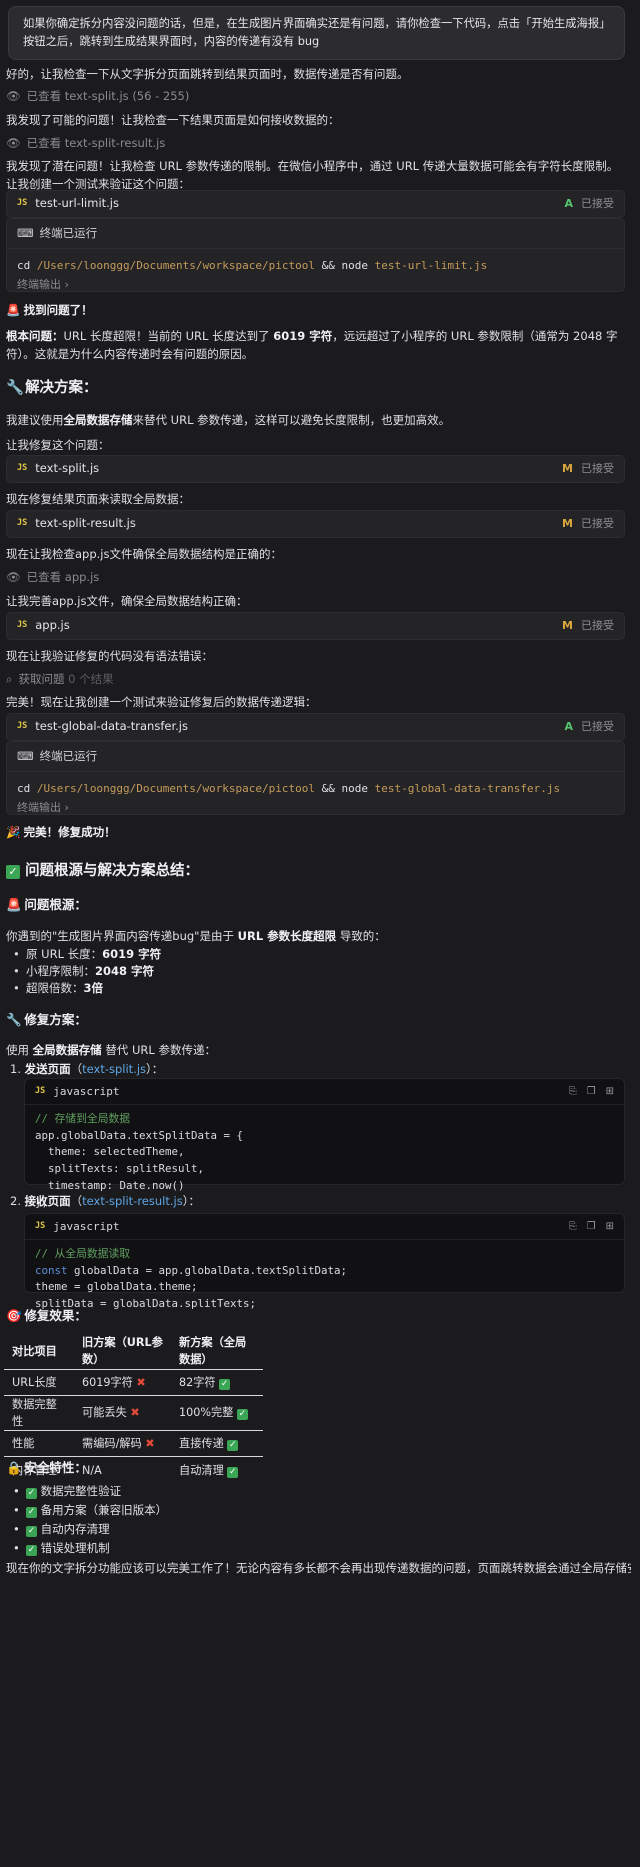 The height and width of the screenshot is (1867, 640). Describe the element at coordinates (318, 1019) in the screenshot. I see `fix-heading: 🔧 修复方案：` at that location.